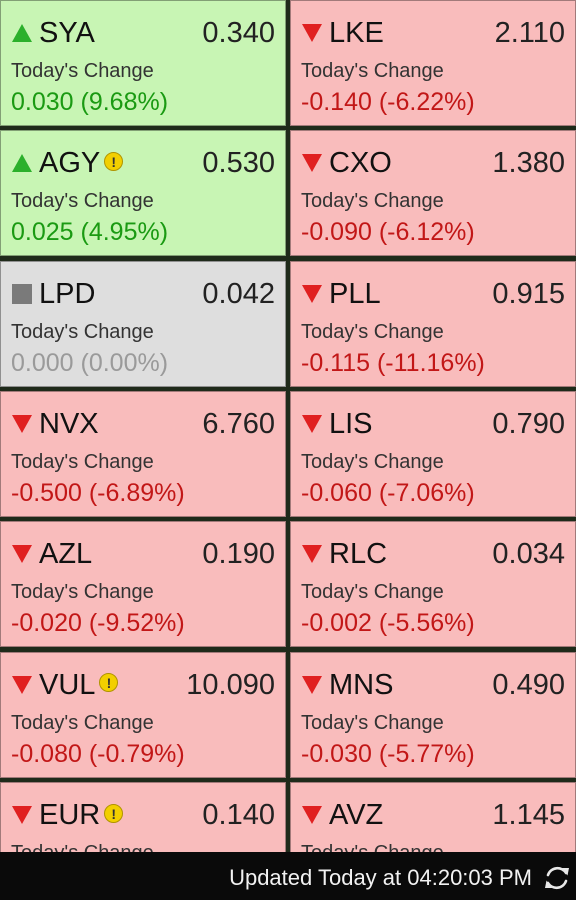 Image resolution: width=576 pixels, height=900 pixels. I want to click on ticker-code: PLL, so click(355, 294).